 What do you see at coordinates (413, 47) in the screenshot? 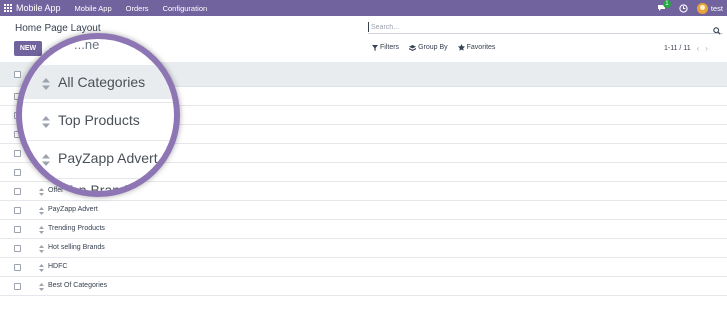
I see `layers-icon` at bounding box center [413, 47].